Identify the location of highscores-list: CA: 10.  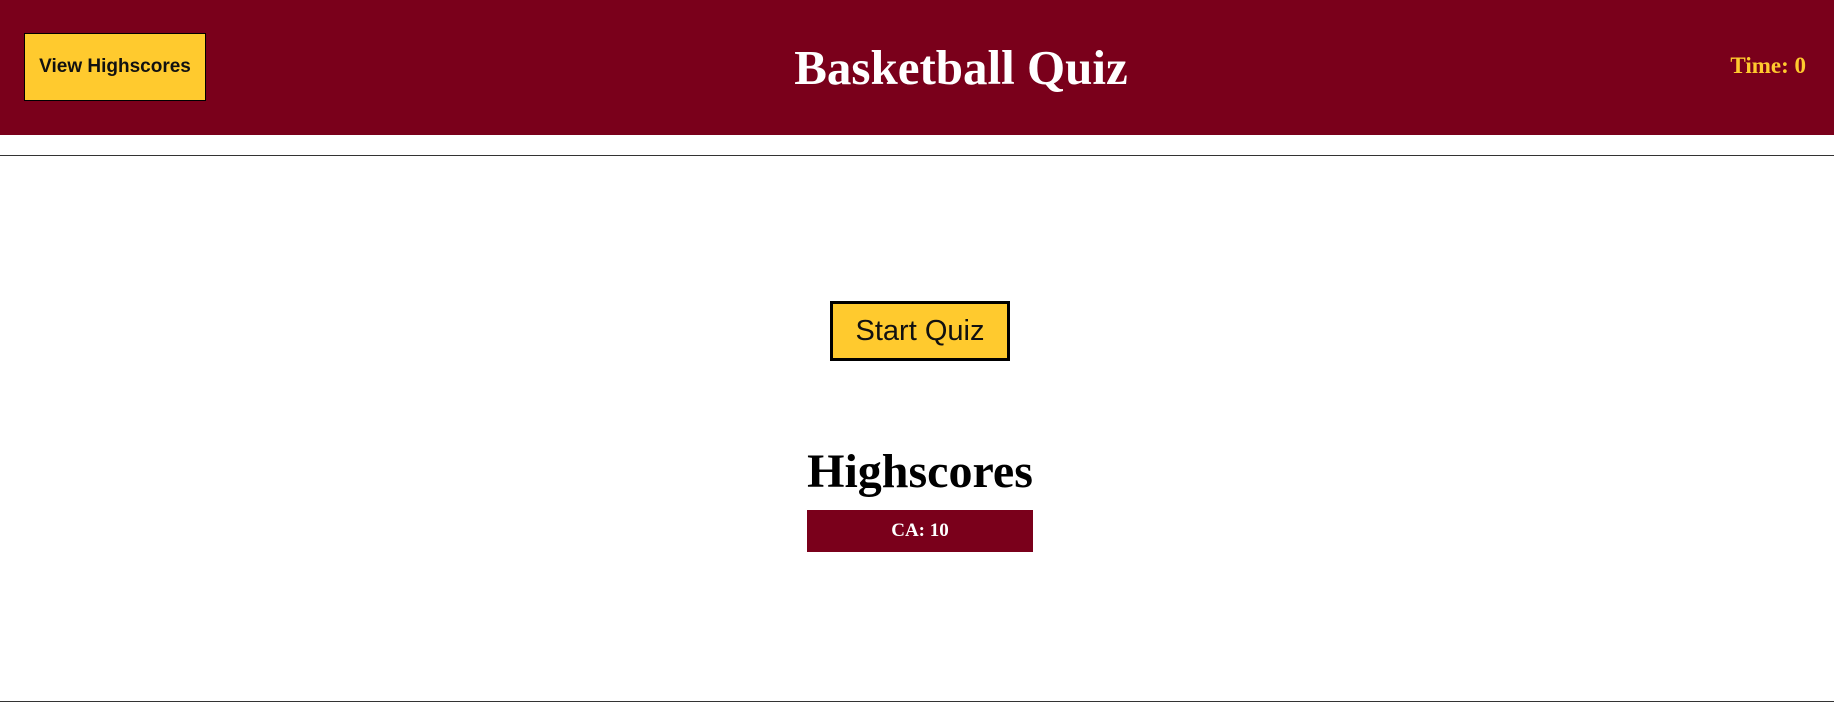
(920, 531).